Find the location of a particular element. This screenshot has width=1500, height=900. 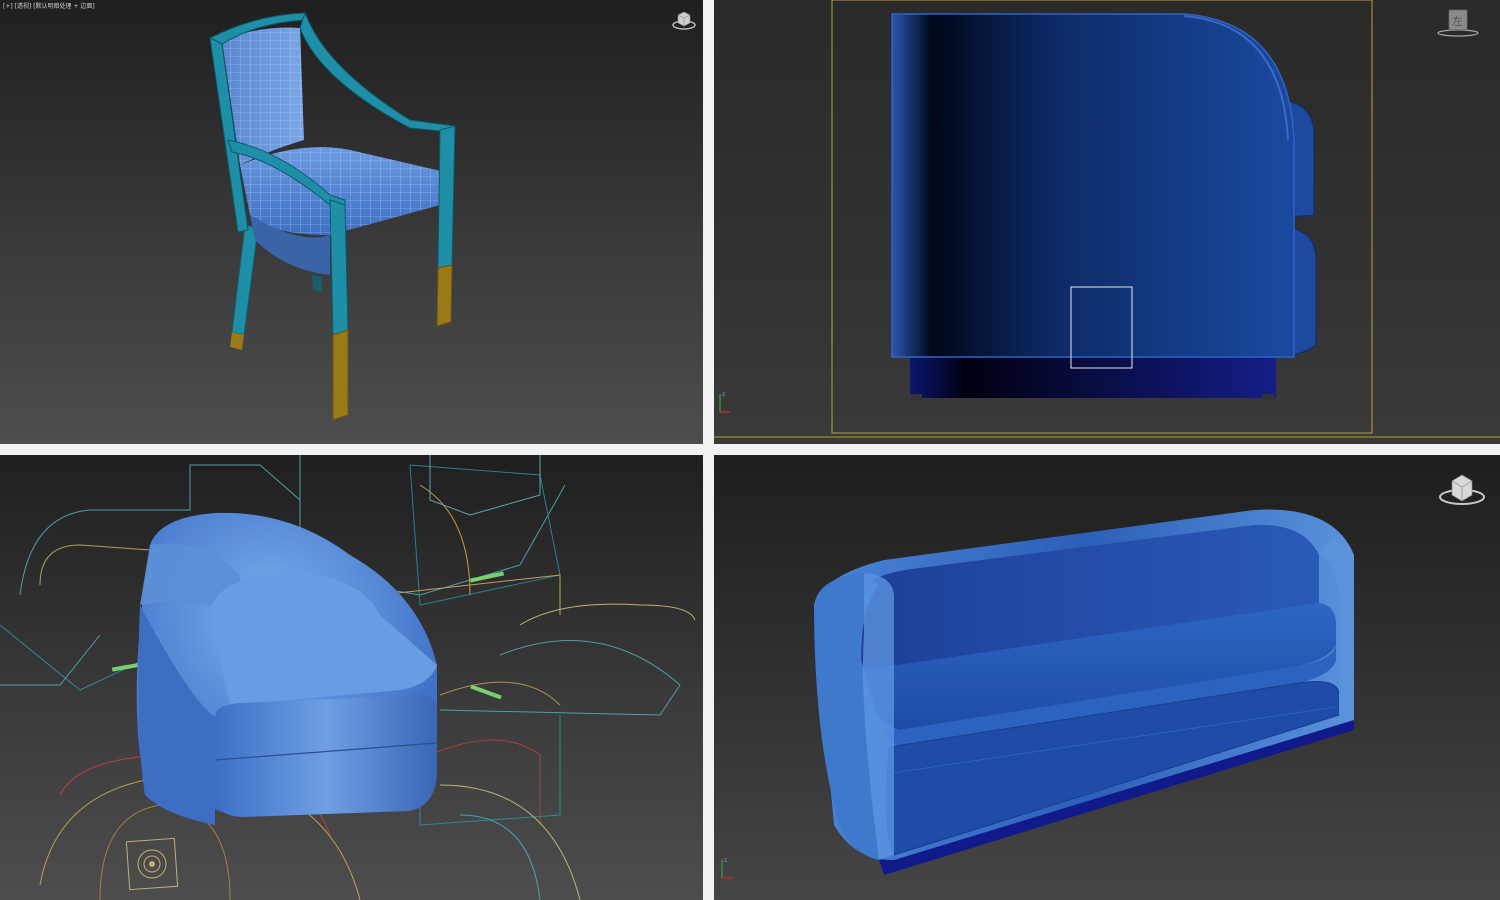

base-plate-icon is located at coordinates (152, 864).